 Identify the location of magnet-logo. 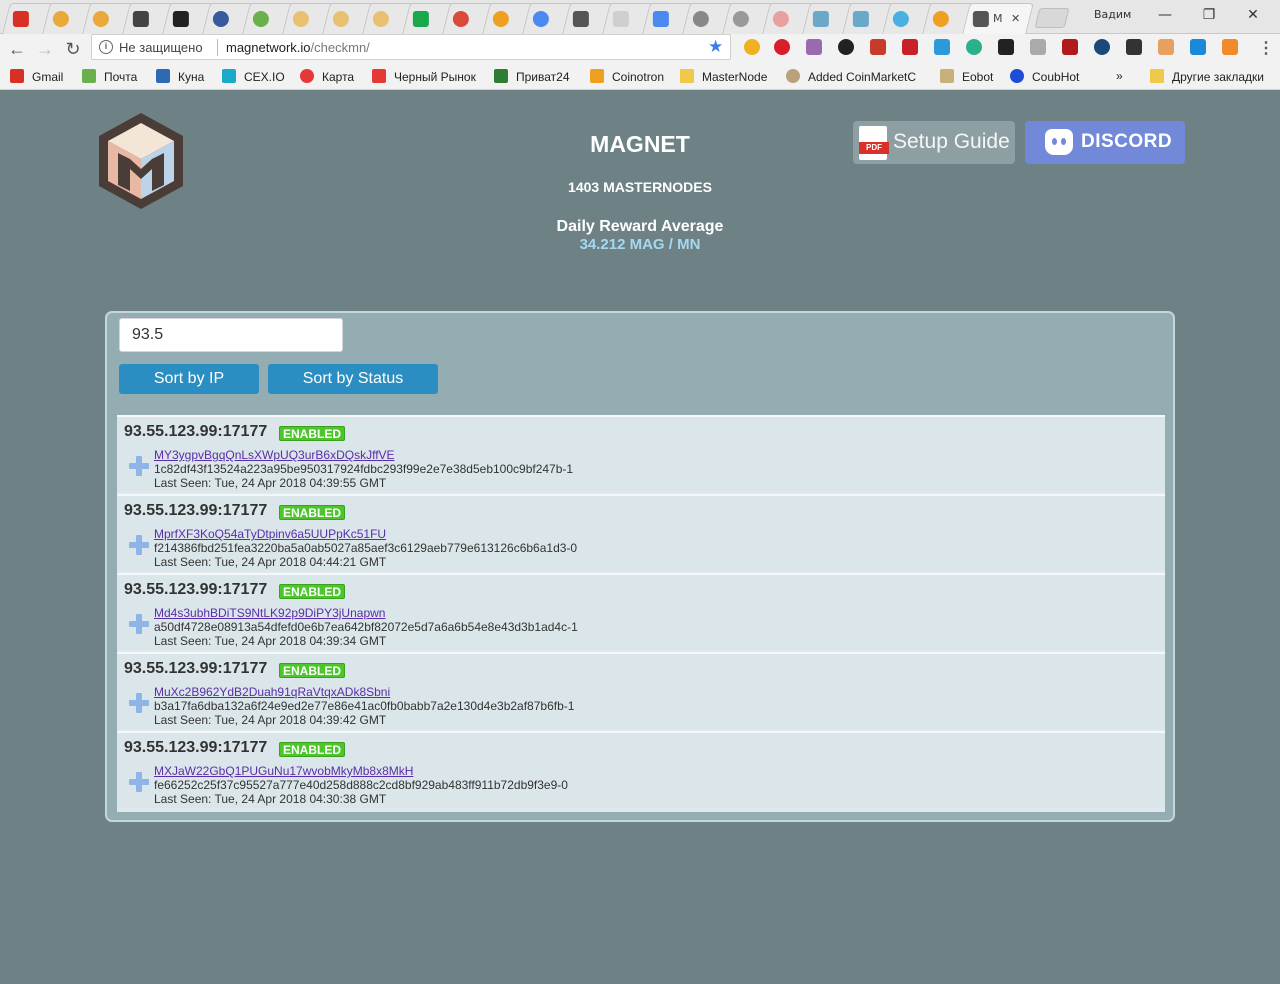
(141, 161).